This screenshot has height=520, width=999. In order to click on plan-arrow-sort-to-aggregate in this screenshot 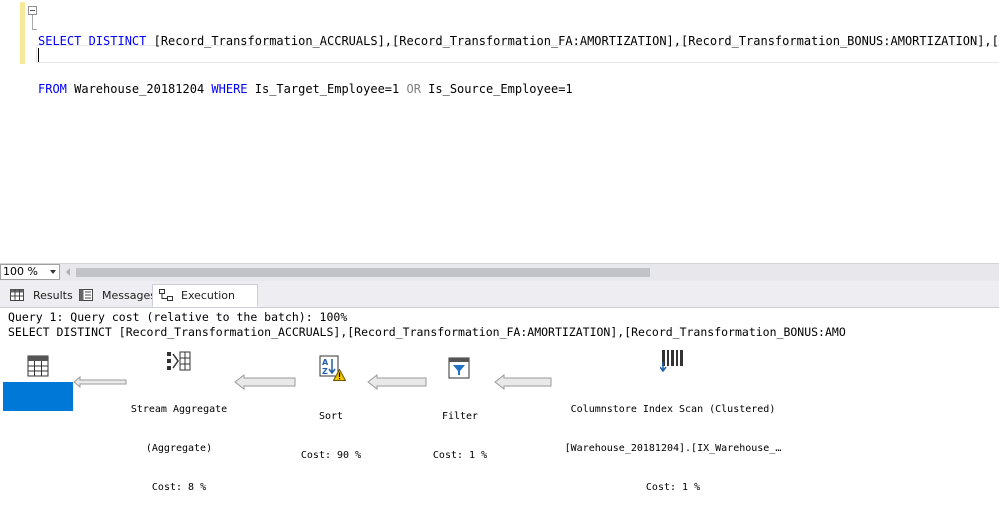, I will do `click(265, 382)`.